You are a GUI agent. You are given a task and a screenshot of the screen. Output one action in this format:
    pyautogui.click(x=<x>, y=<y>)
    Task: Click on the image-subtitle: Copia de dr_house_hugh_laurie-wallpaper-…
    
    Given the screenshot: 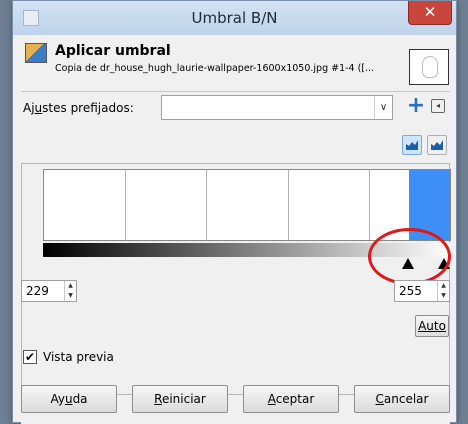 What is the action you would take?
    pyautogui.click(x=215, y=68)
    